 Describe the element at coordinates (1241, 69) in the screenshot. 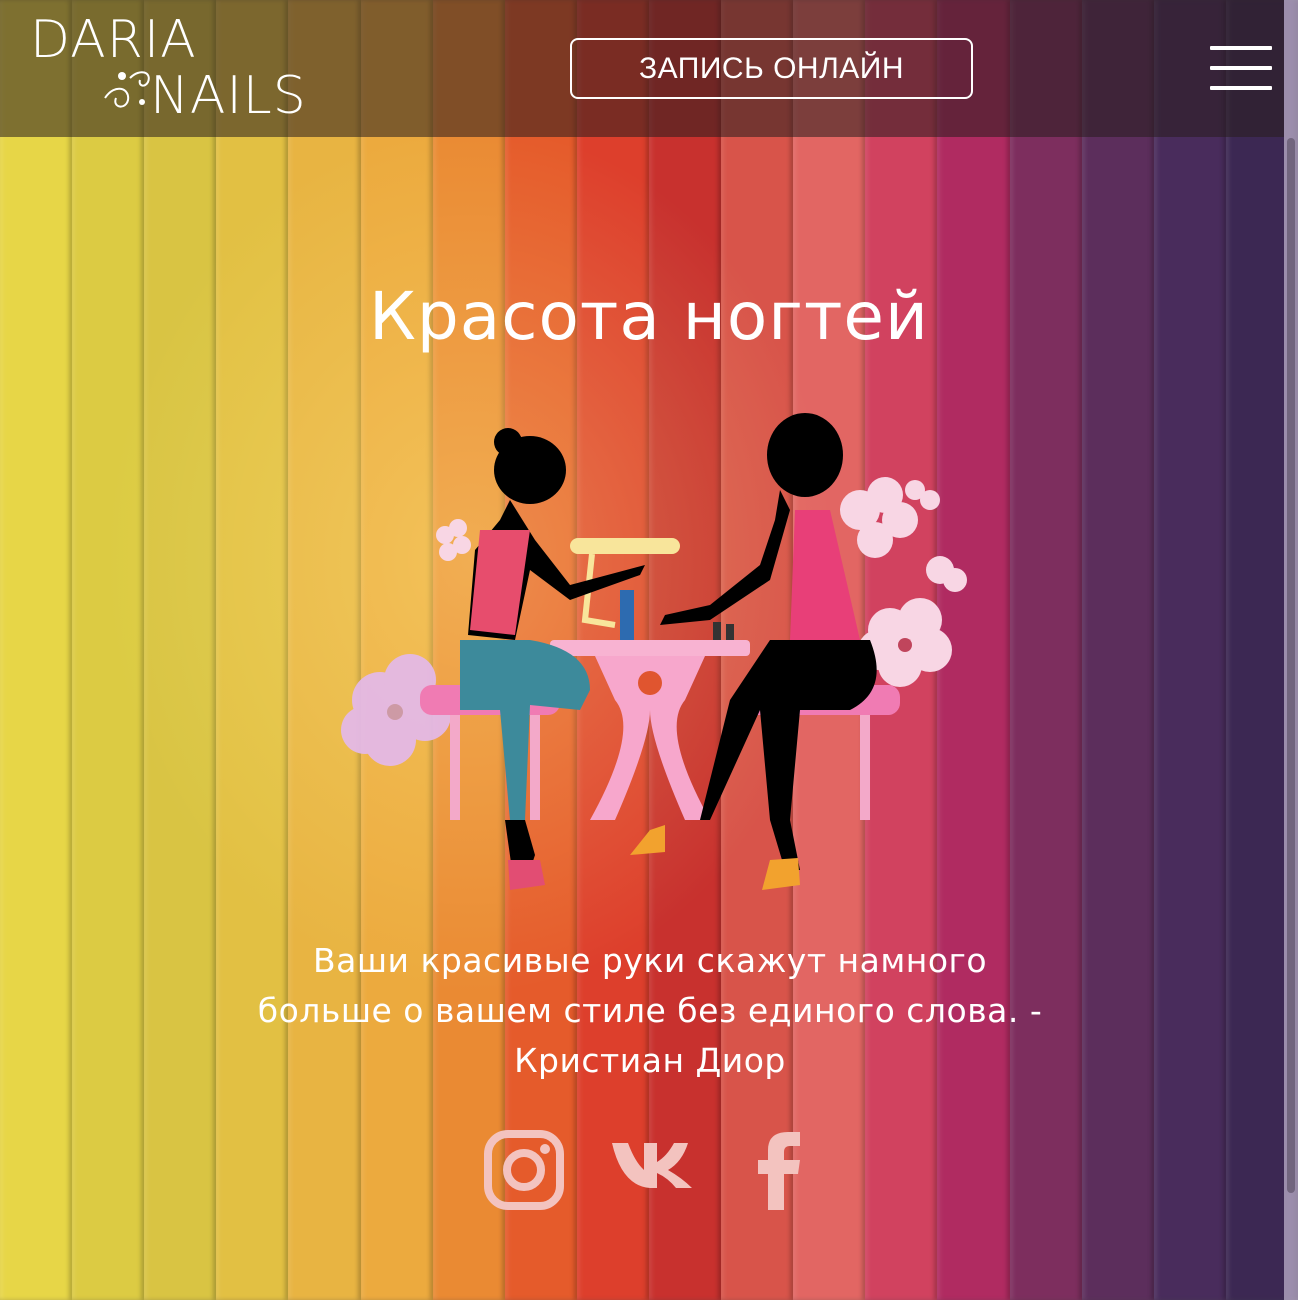

I see `hamburger-icon` at that location.